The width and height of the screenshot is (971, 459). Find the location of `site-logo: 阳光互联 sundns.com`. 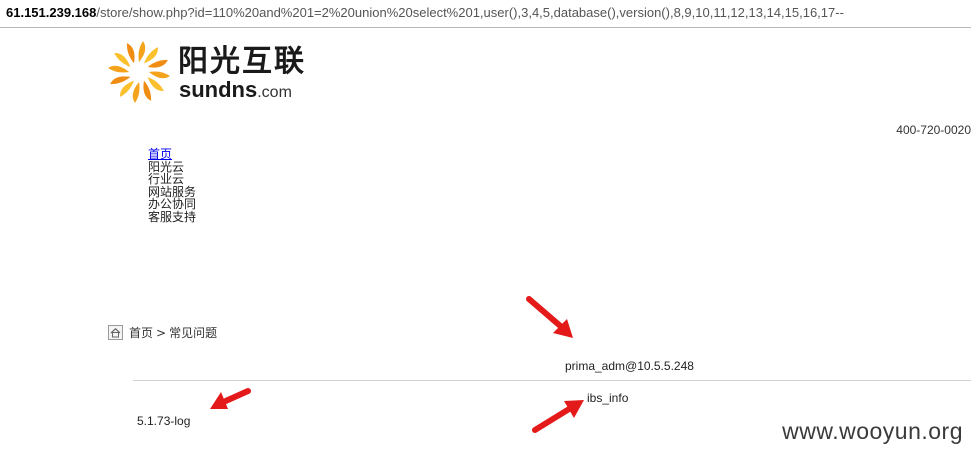

site-logo: 阳光互联 sundns.com is located at coordinates (213, 72).